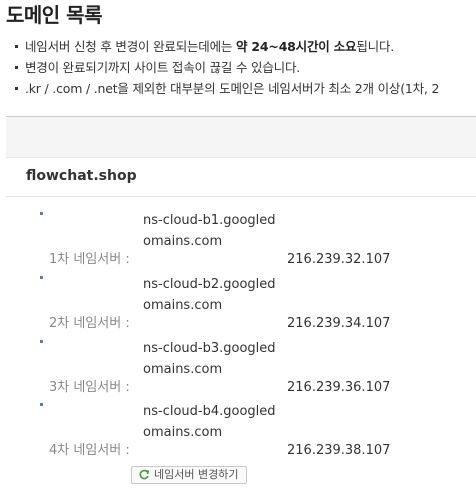  Describe the element at coordinates (89, 450) in the screenshot. I see `nameserver-label: 4차 네임서버 :` at that location.